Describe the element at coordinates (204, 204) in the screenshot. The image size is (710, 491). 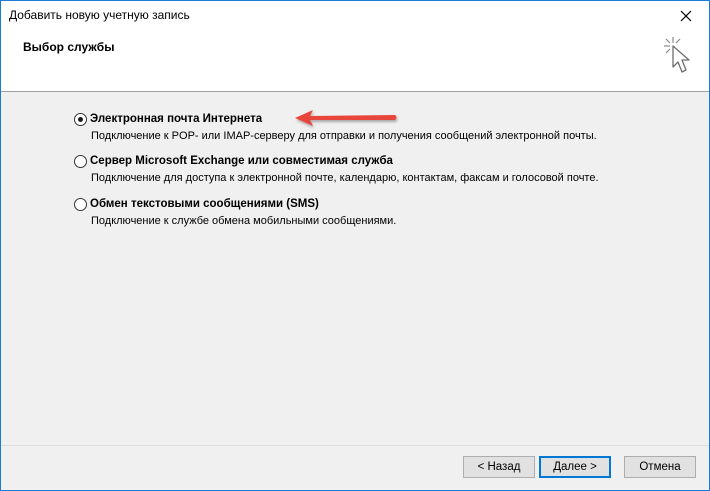
I see `option-label: Обмен текстовыми сообщениями (SMS)` at that location.